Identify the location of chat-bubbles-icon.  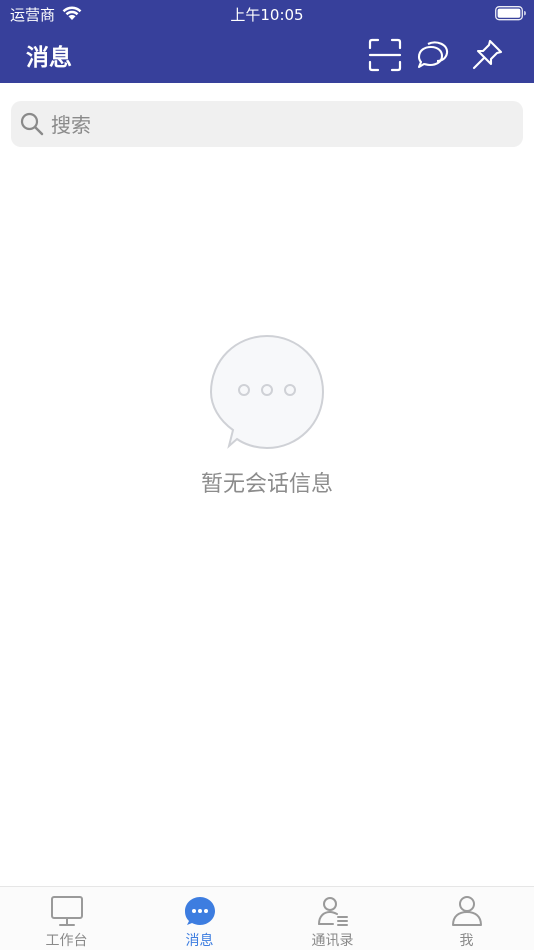
(433, 55).